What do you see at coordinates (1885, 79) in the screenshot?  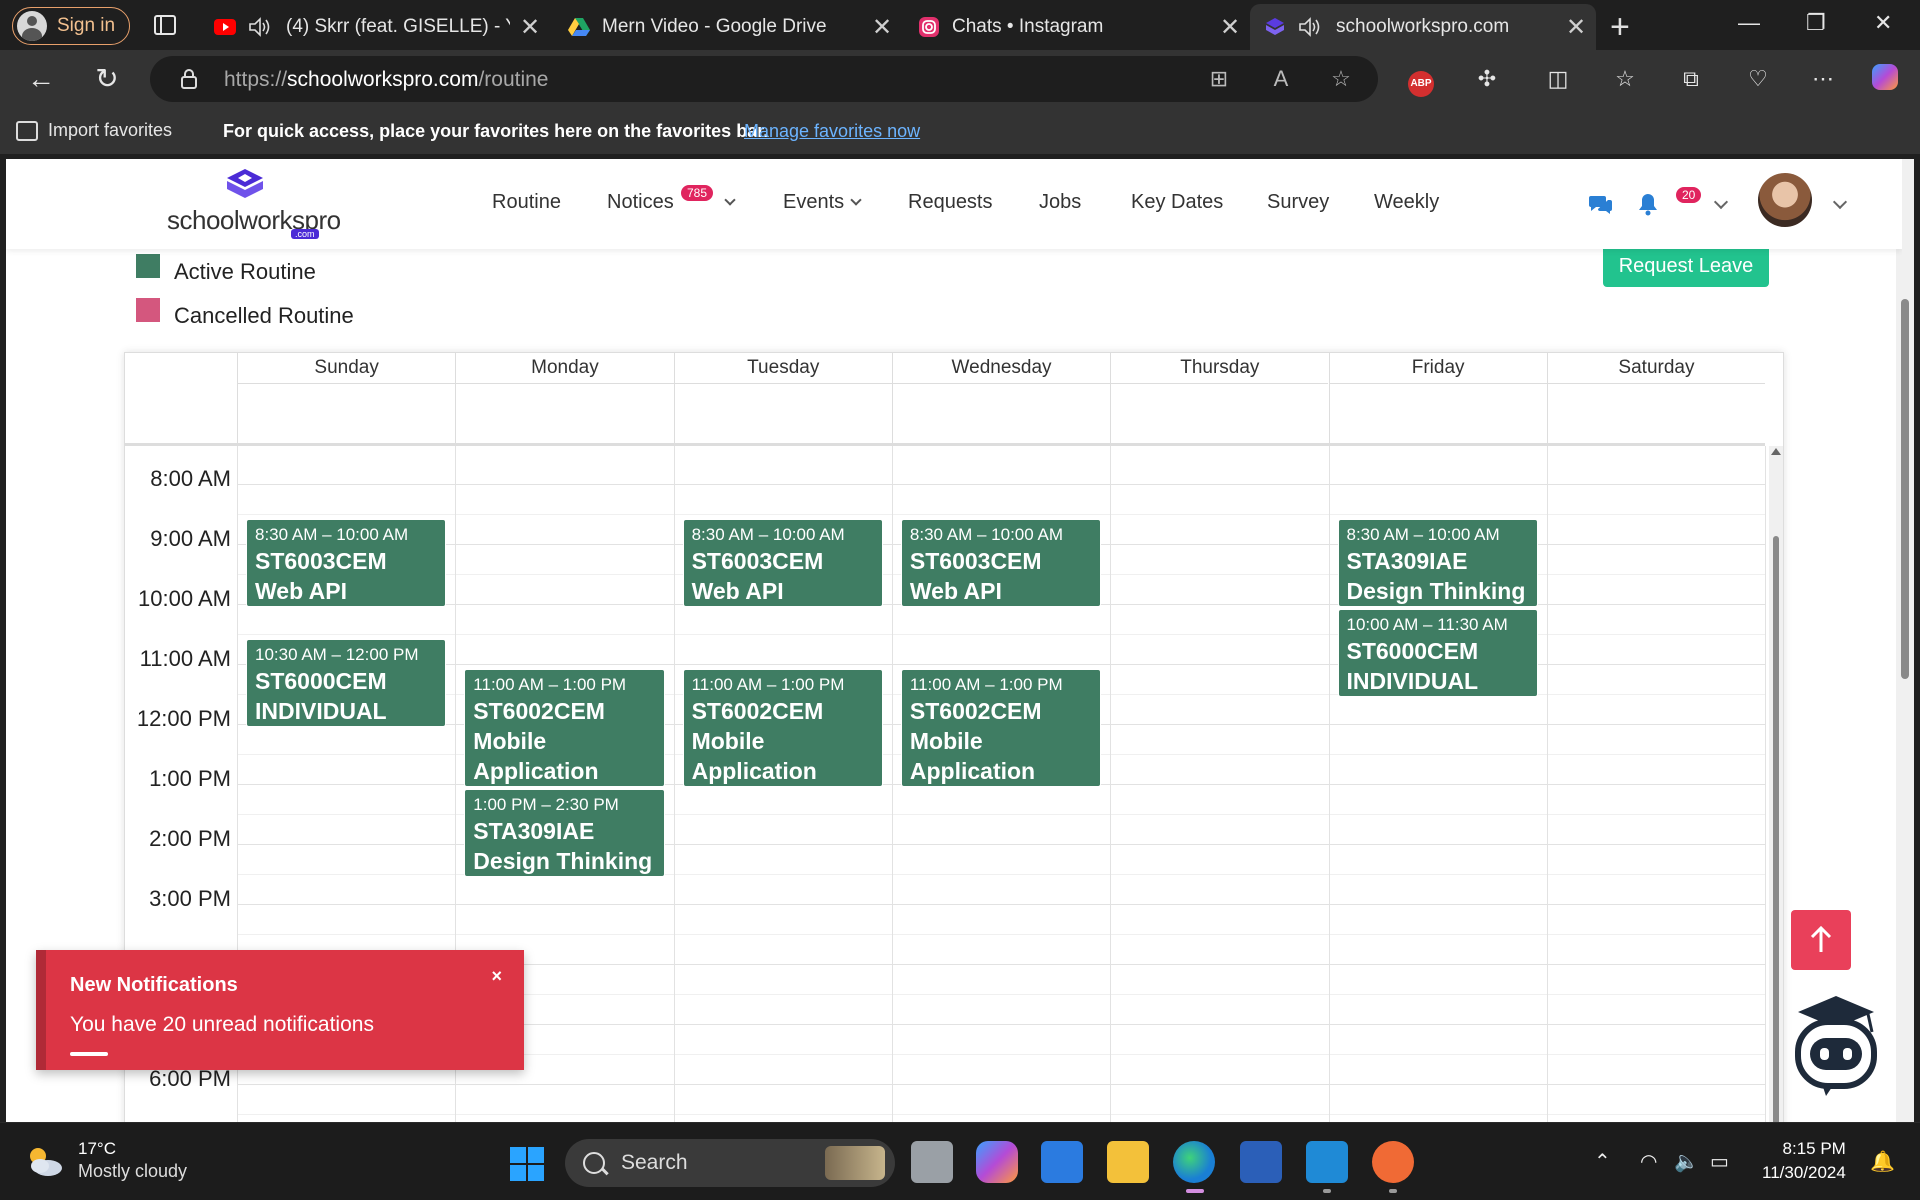 I see `copilot-icon` at bounding box center [1885, 79].